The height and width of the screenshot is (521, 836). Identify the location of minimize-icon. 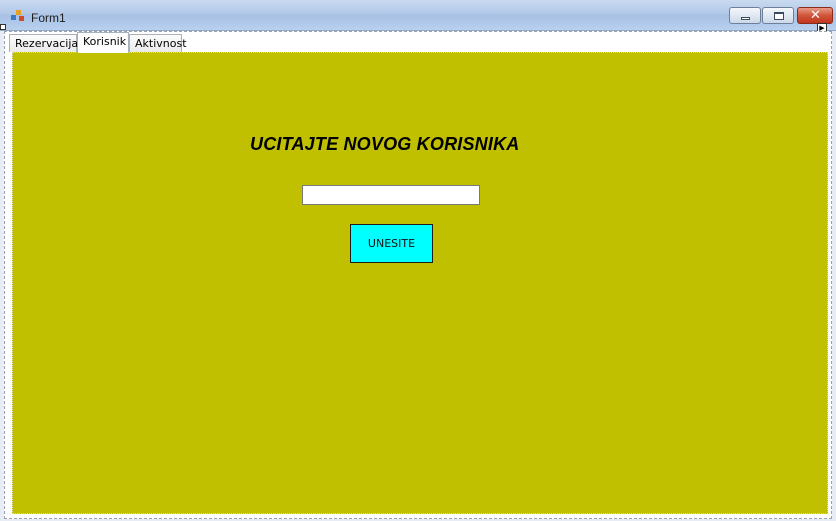
(745, 18).